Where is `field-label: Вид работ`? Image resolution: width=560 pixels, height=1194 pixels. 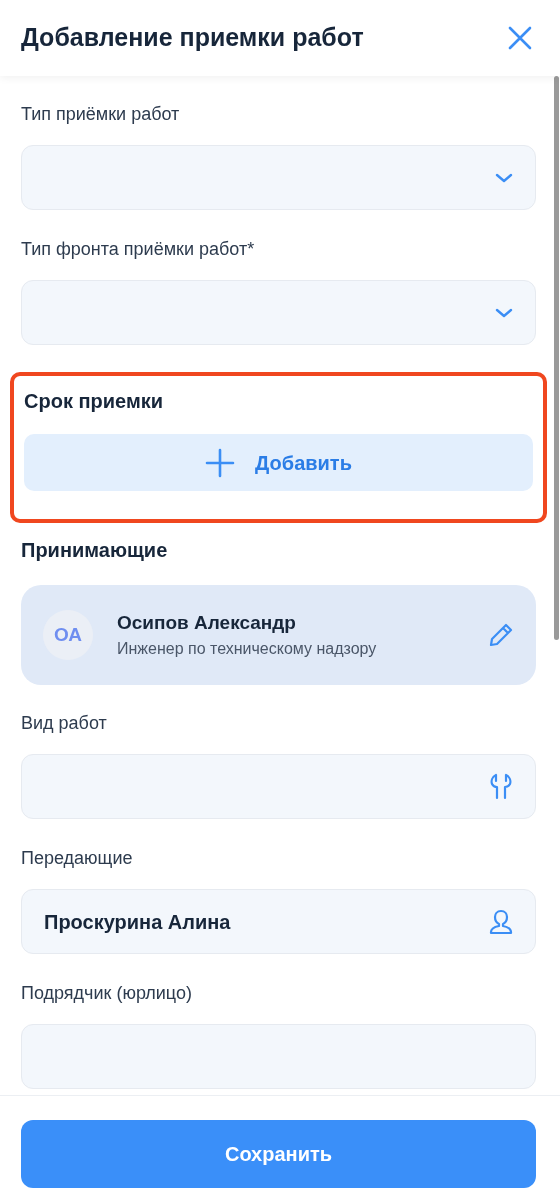
field-label: Вид работ is located at coordinates (64, 723).